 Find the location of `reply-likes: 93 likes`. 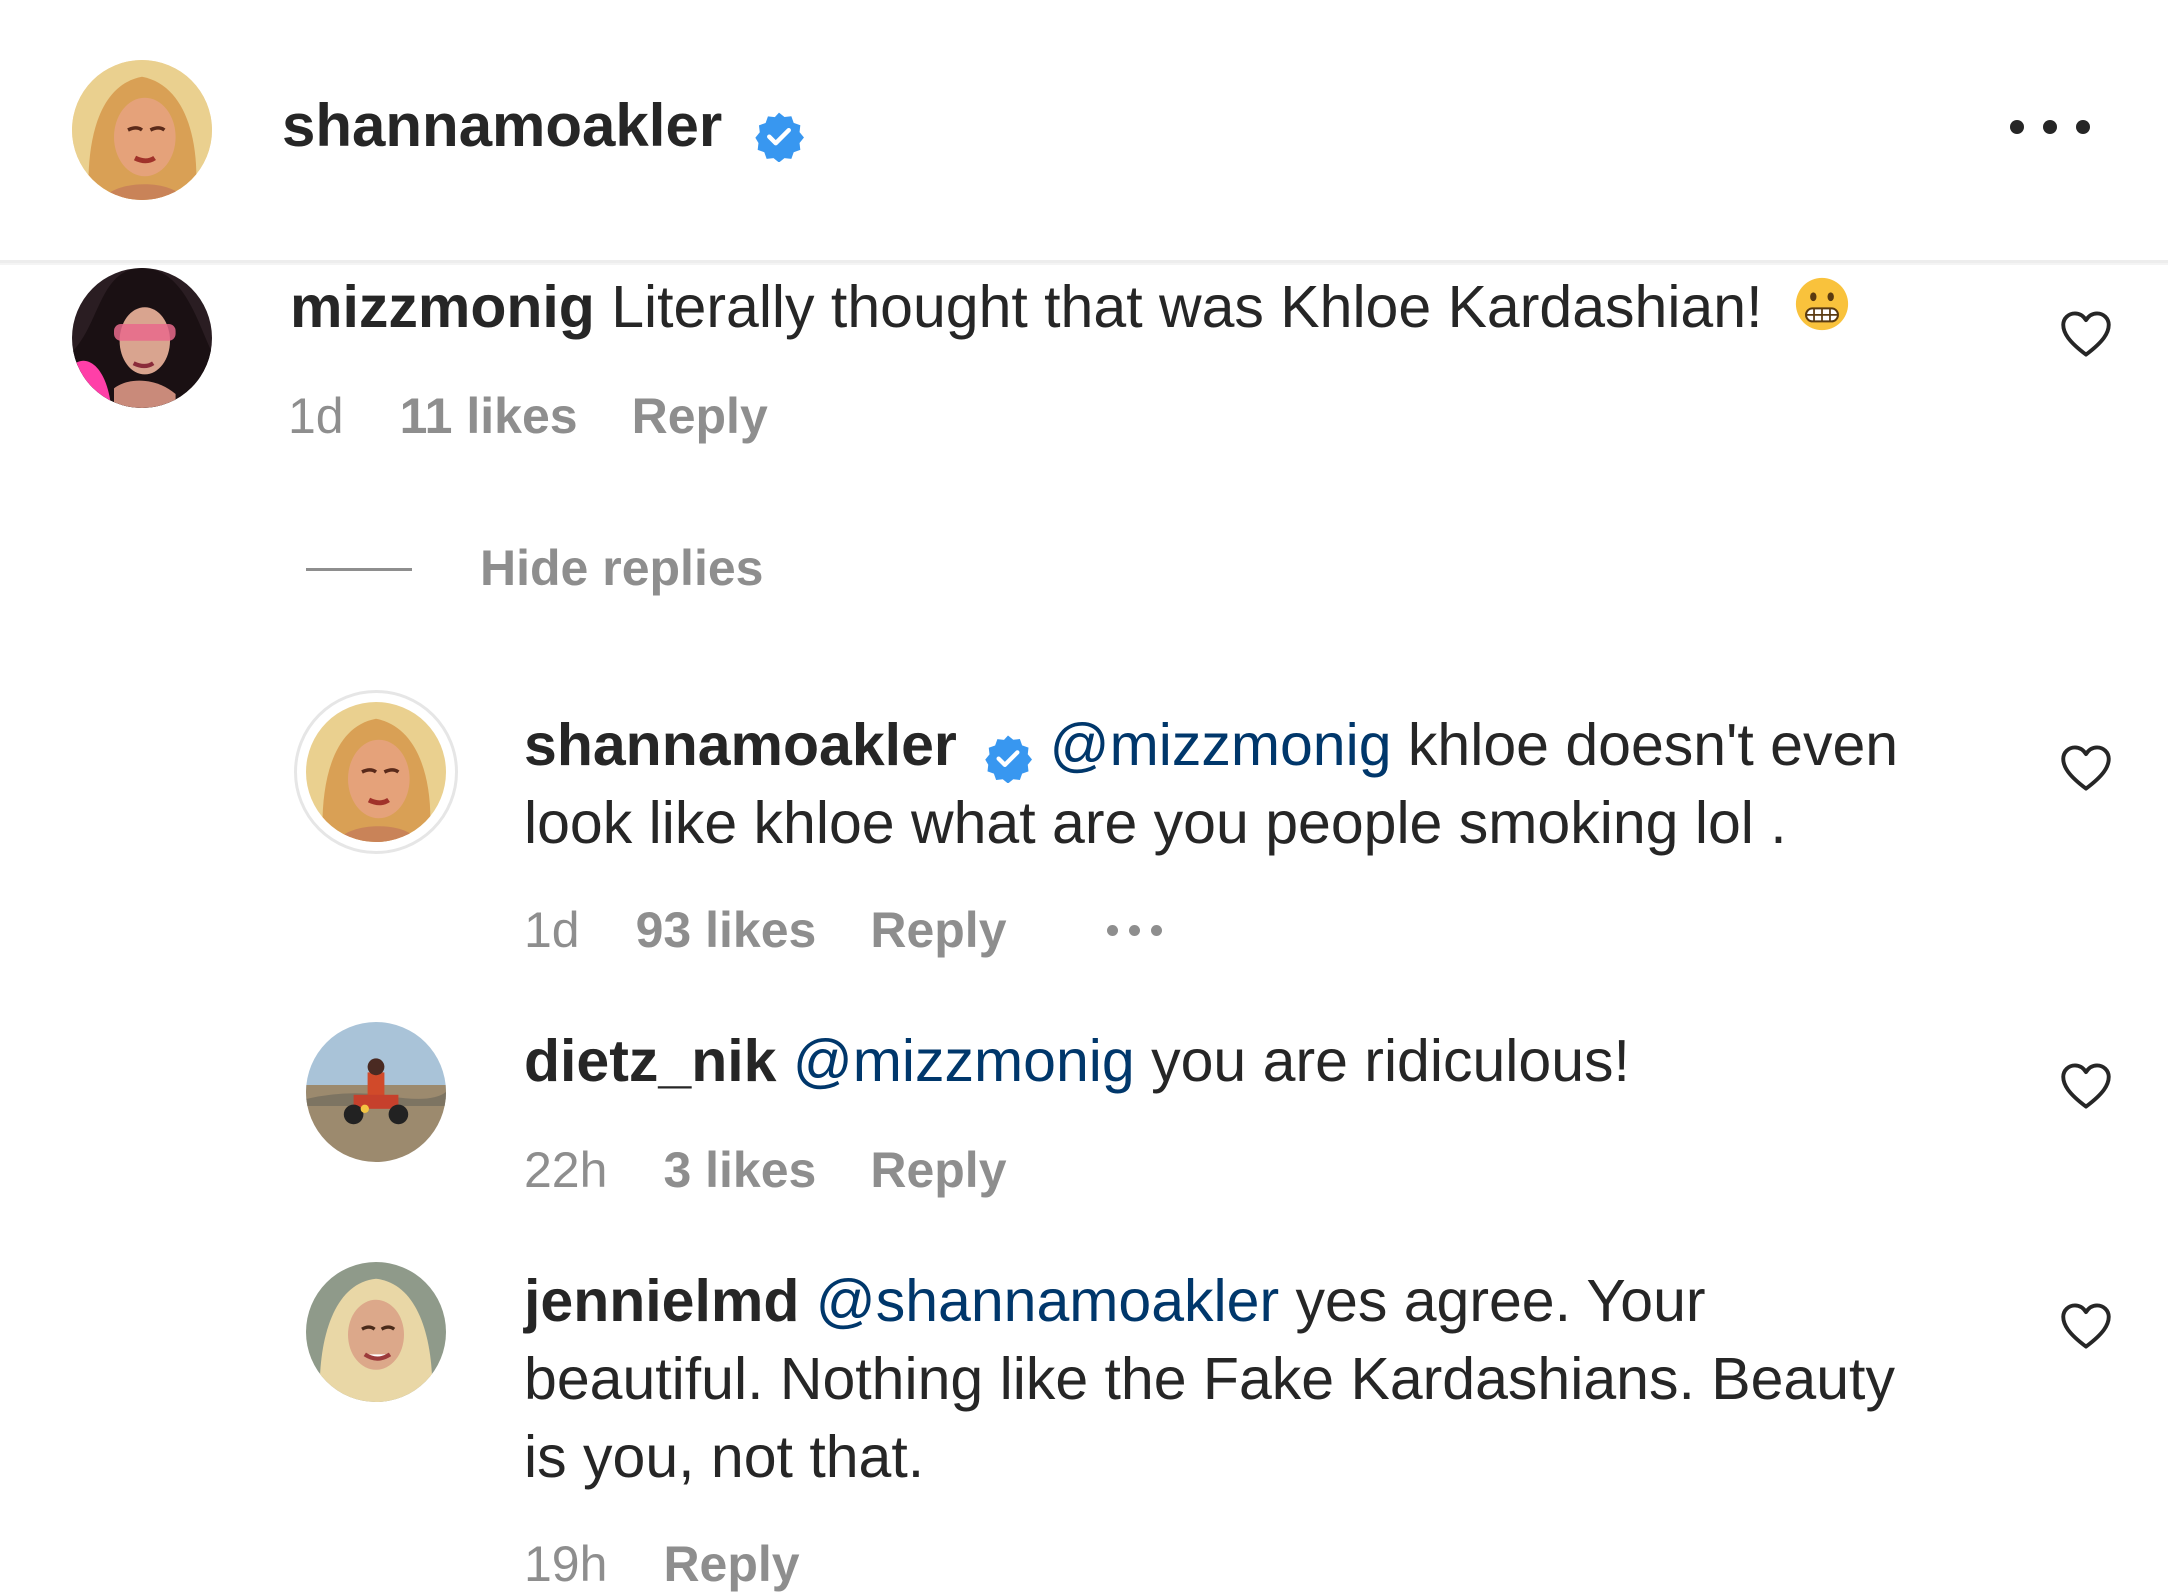

reply-likes: 93 likes is located at coordinates (726, 930).